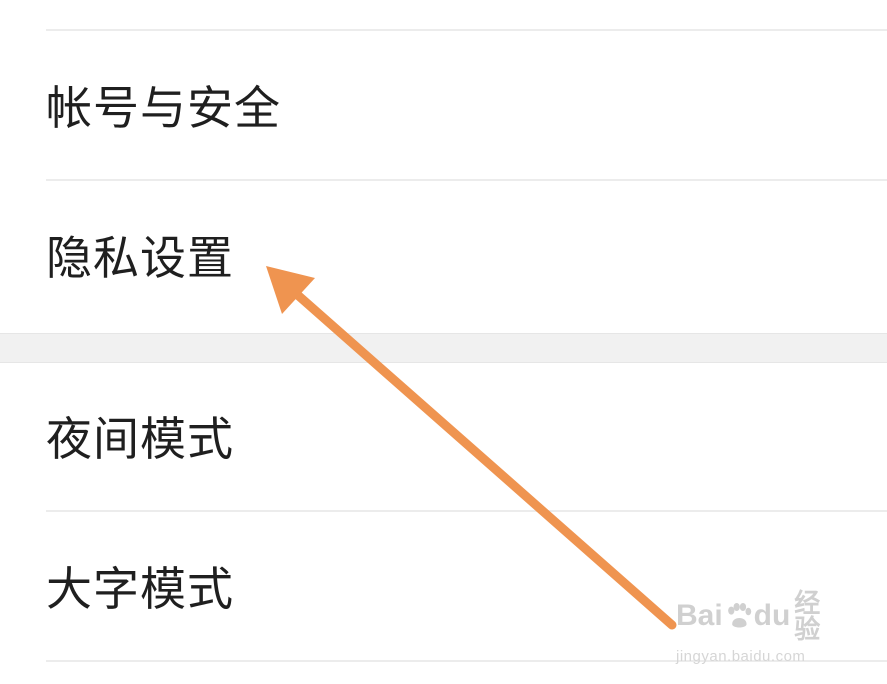 The height and width of the screenshot is (684, 887). I want to click on settings-item-label: 大字模式, so click(140, 589).